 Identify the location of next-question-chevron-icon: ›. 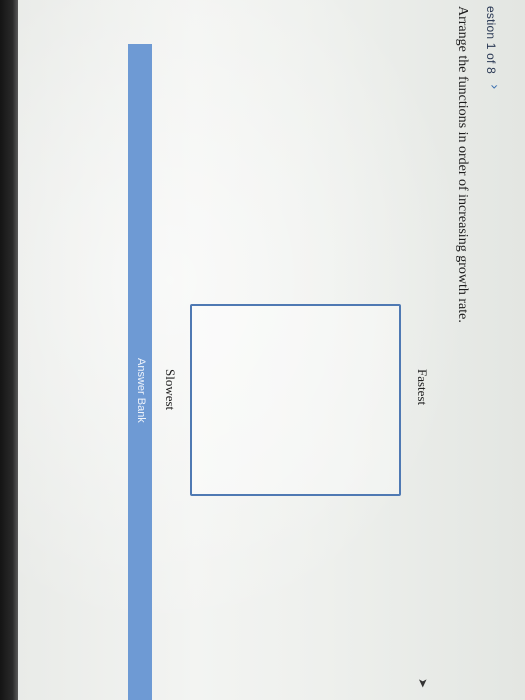
(494, 87).